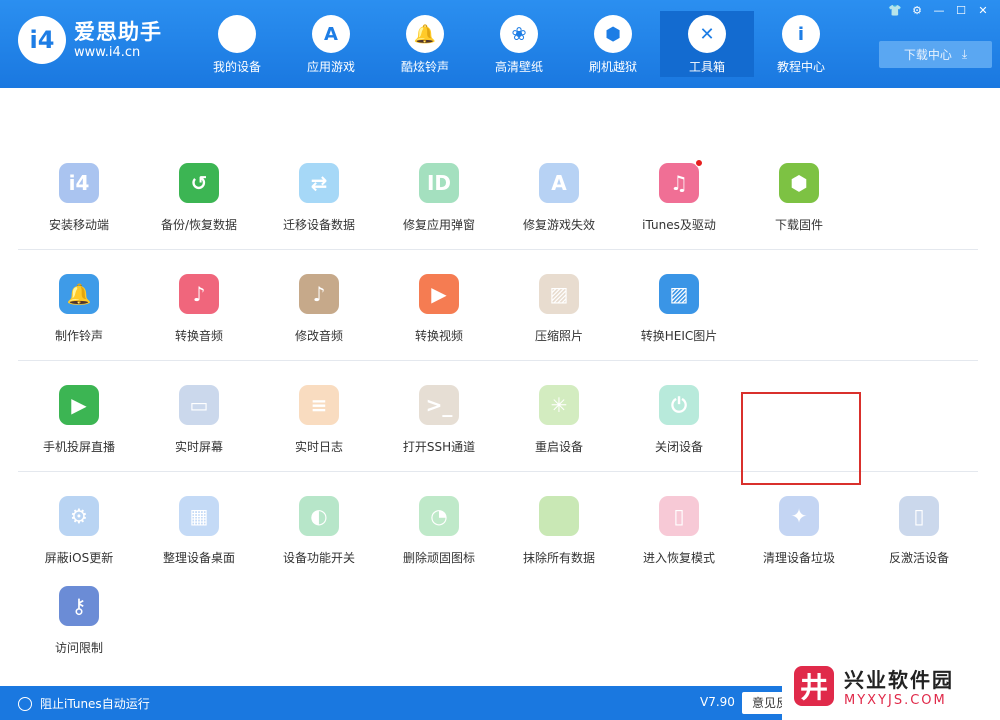  What do you see at coordinates (199, 211) in the screenshot?
I see `tool-item: ↺ 备份/恢复数据` at bounding box center [199, 211].